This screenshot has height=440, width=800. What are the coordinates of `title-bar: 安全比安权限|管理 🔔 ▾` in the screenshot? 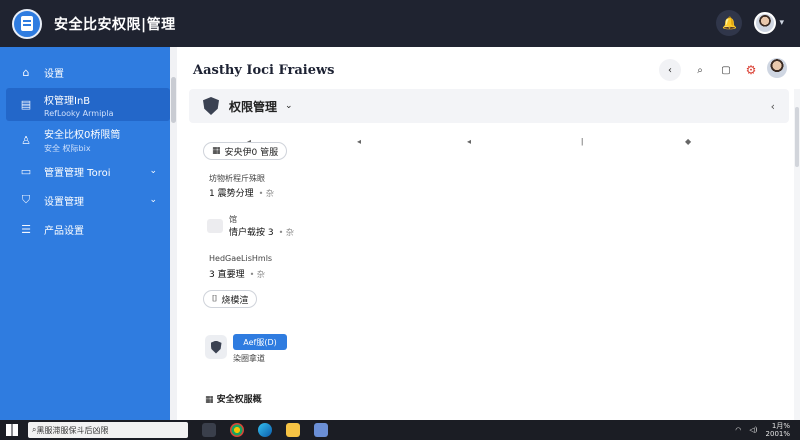 It's located at (400, 23).